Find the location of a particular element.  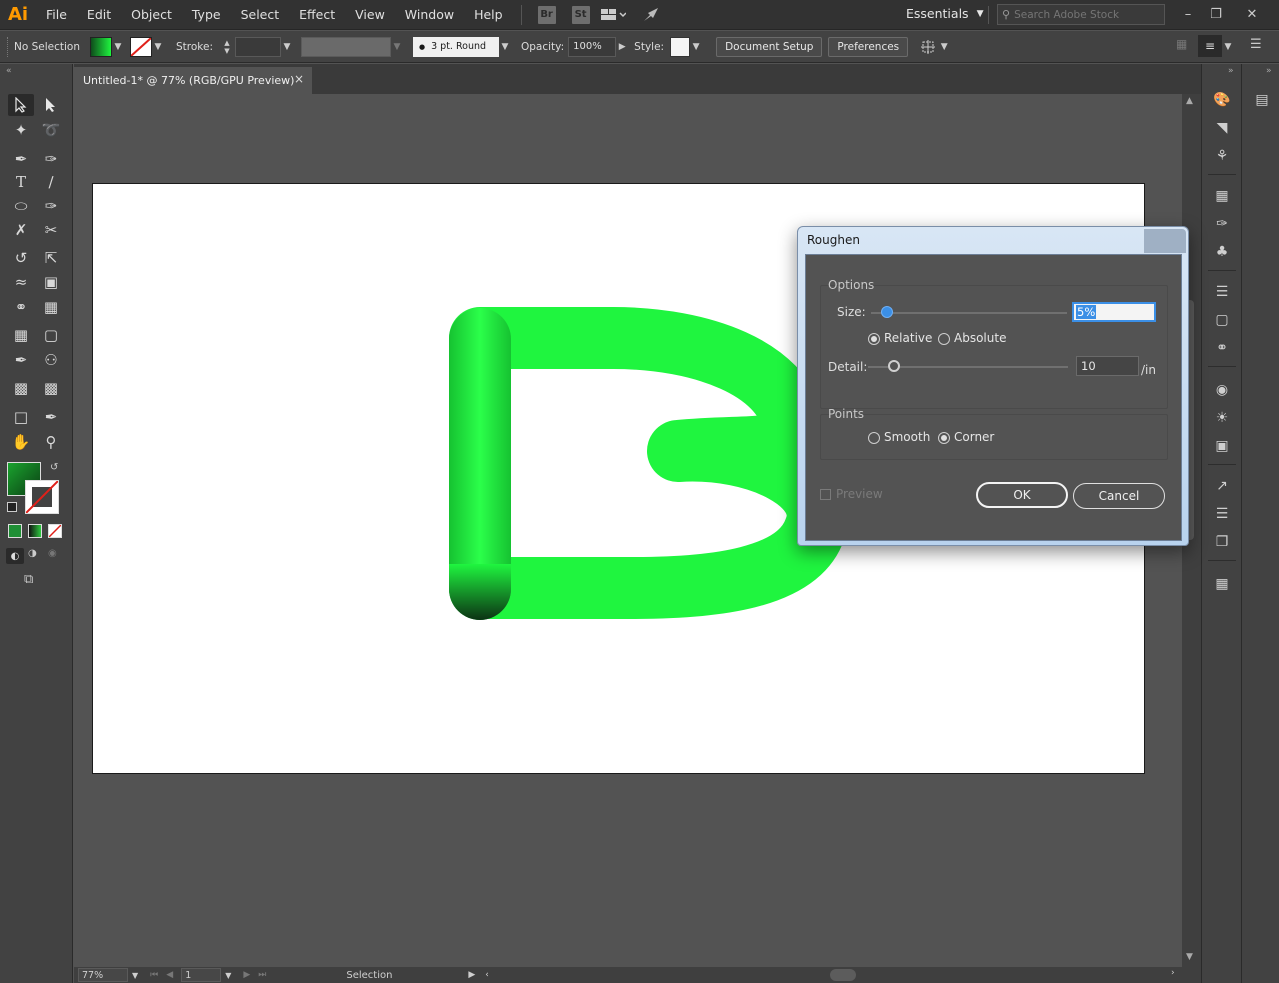

scroll-left-icon: ‹ is located at coordinates (487, 975).